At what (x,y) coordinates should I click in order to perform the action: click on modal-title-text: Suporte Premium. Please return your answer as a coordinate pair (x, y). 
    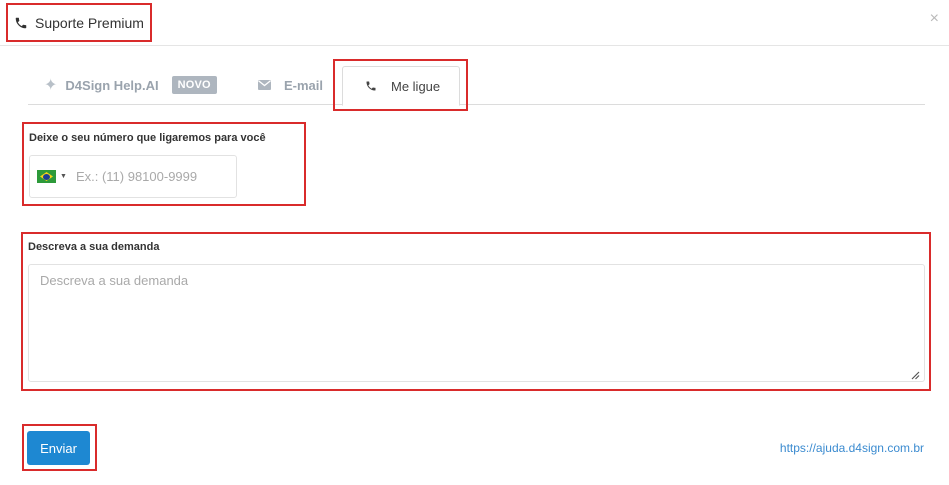
    Looking at the image, I should click on (89, 22).